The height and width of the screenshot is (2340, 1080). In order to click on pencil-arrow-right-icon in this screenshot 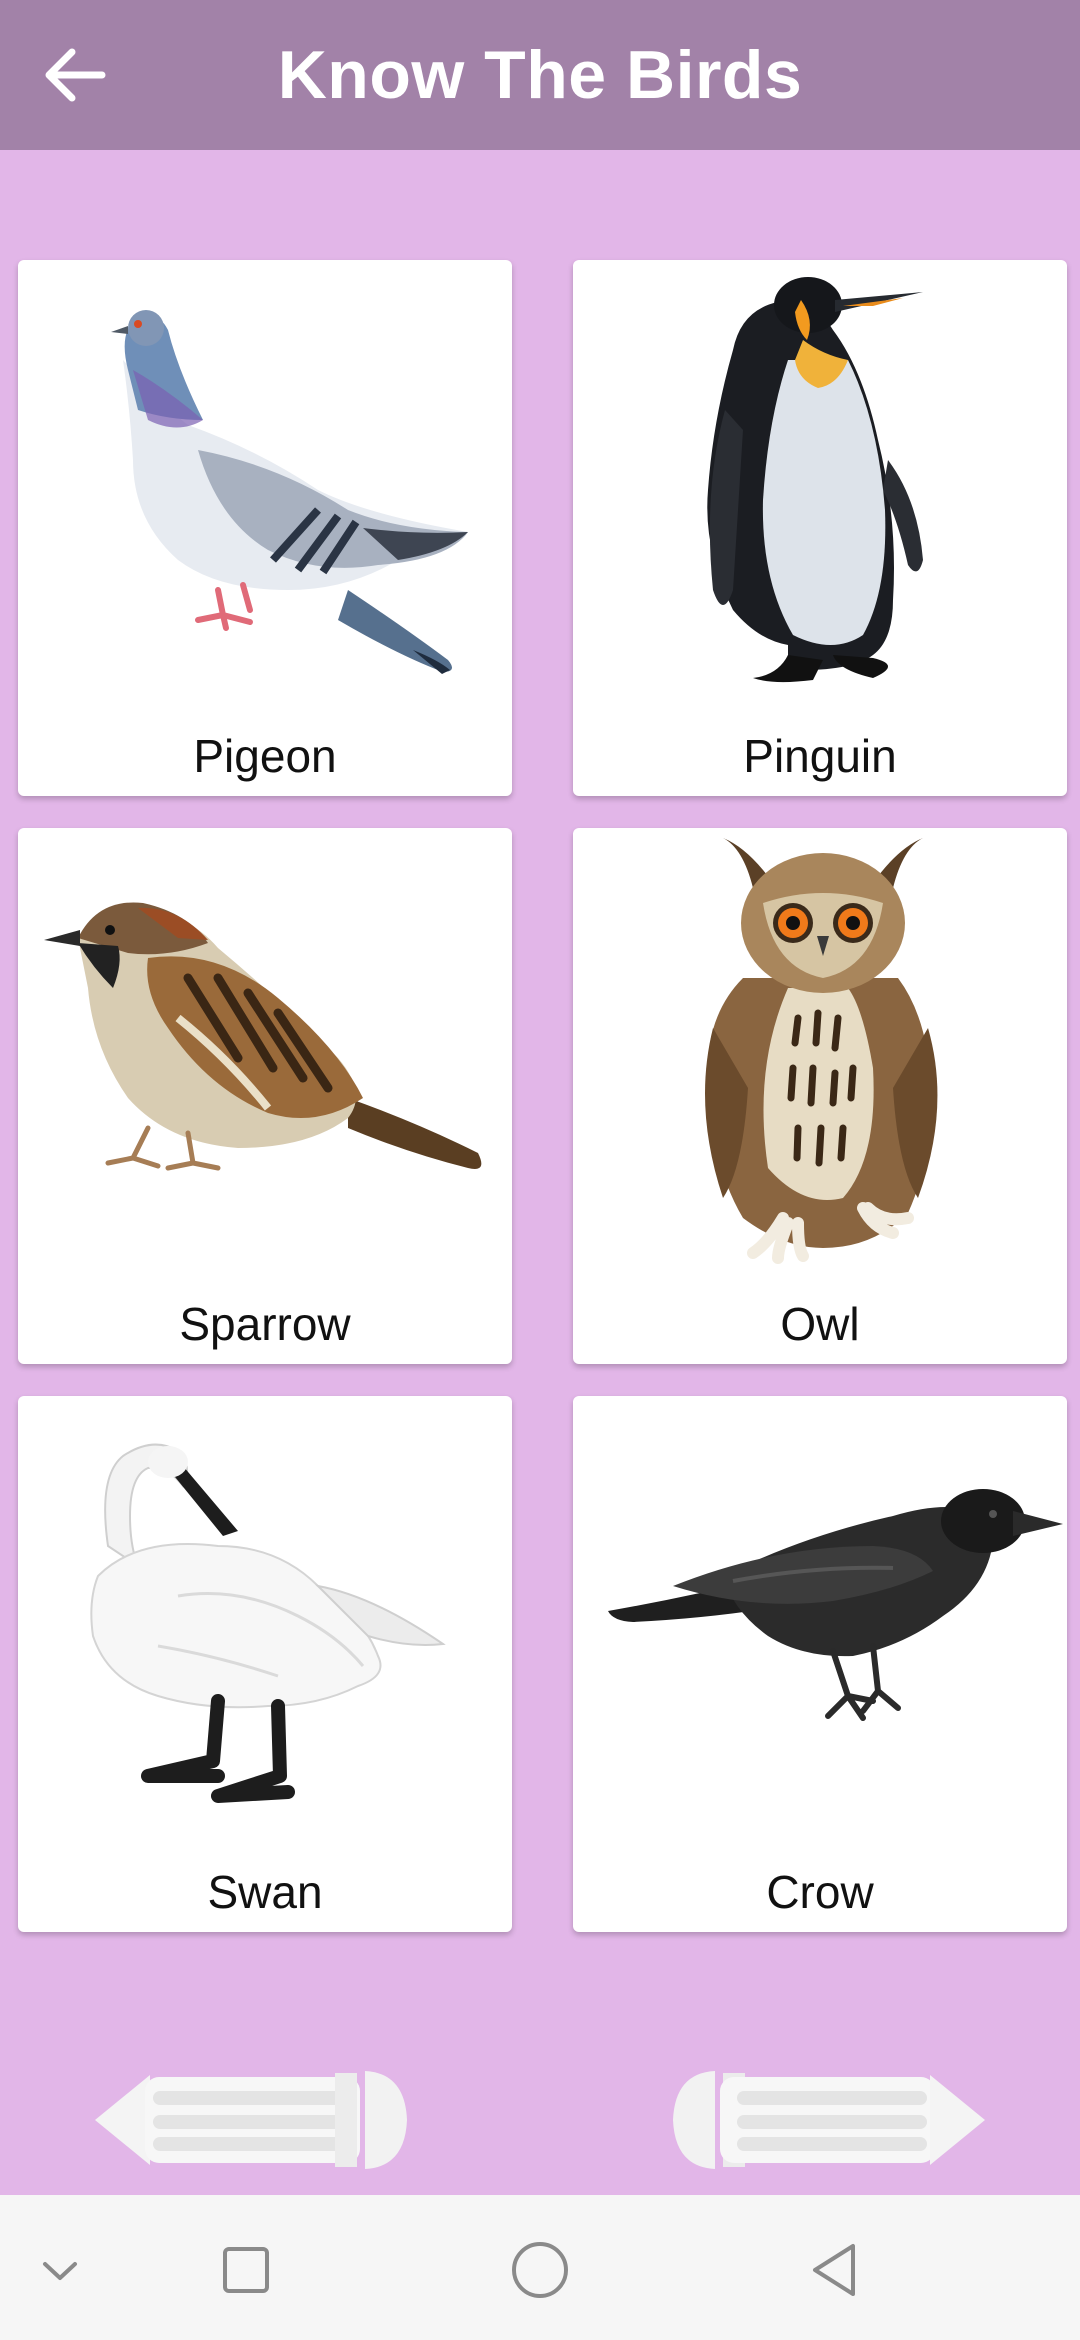, I will do `click(829, 2120)`.